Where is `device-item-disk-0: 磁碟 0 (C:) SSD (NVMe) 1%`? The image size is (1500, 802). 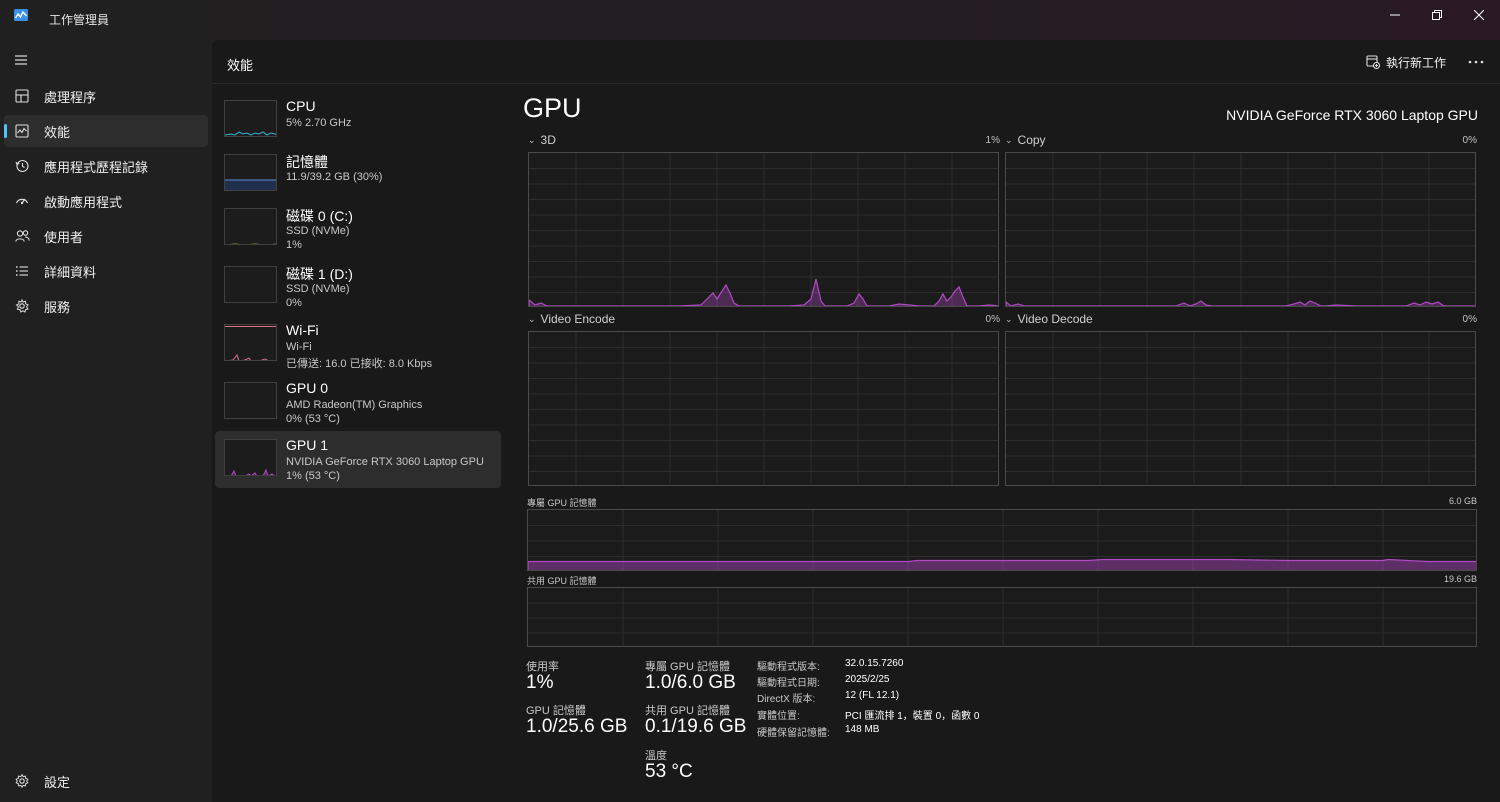 device-item-disk-0: 磁碟 0 (C:) SSD (NVMe) 1% is located at coordinates (358, 231).